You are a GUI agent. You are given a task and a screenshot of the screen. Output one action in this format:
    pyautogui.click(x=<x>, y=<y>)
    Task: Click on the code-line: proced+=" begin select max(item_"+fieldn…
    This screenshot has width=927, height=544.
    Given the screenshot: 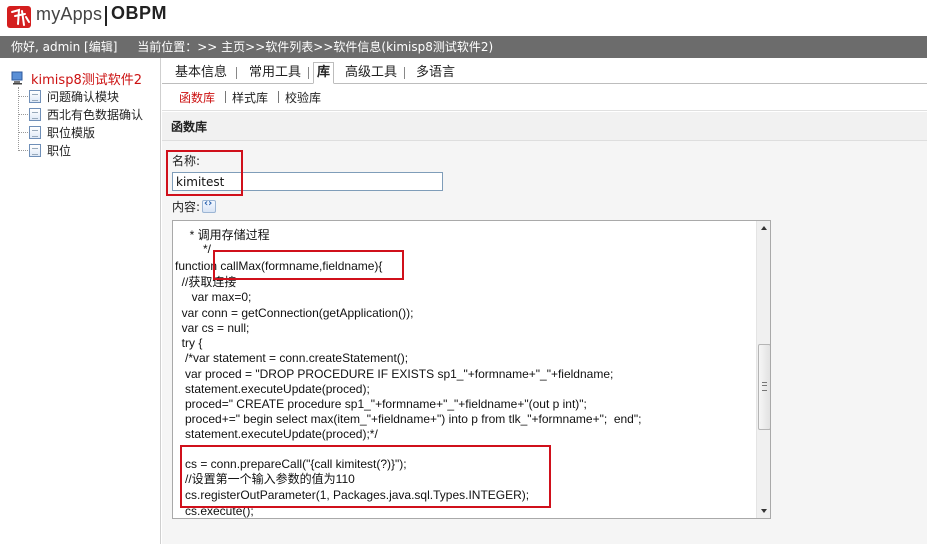 What is the action you would take?
    pyautogui.click(x=408, y=419)
    